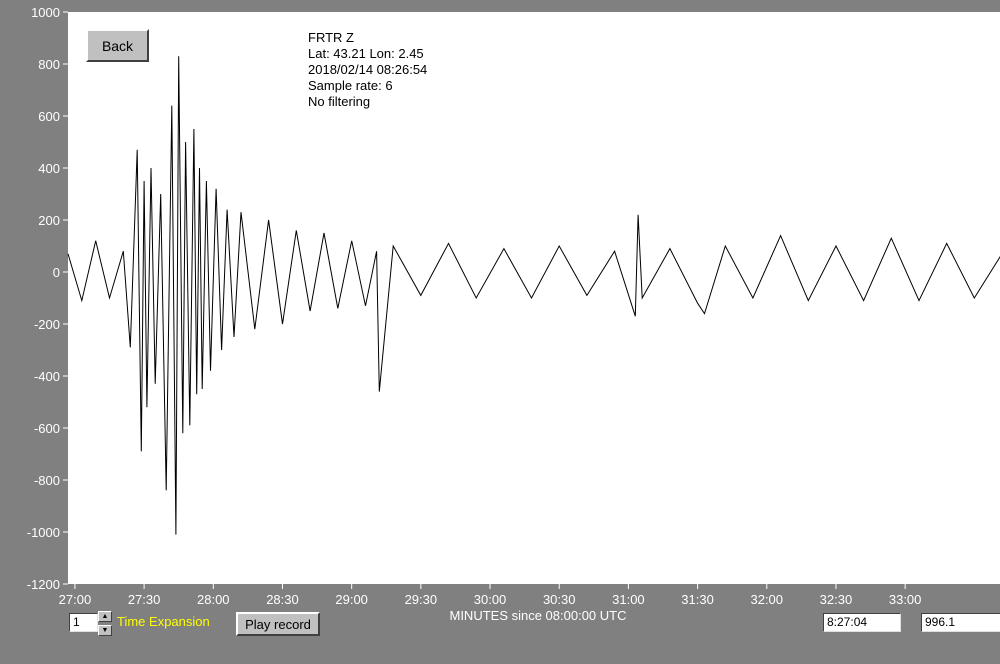 The width and height of the screenshot is (1000, 664). What do you see at coordinates (163, 621) in the screenshot?
I see `time-expansion-label: Time Expansion` at bounding box center [163, 621].